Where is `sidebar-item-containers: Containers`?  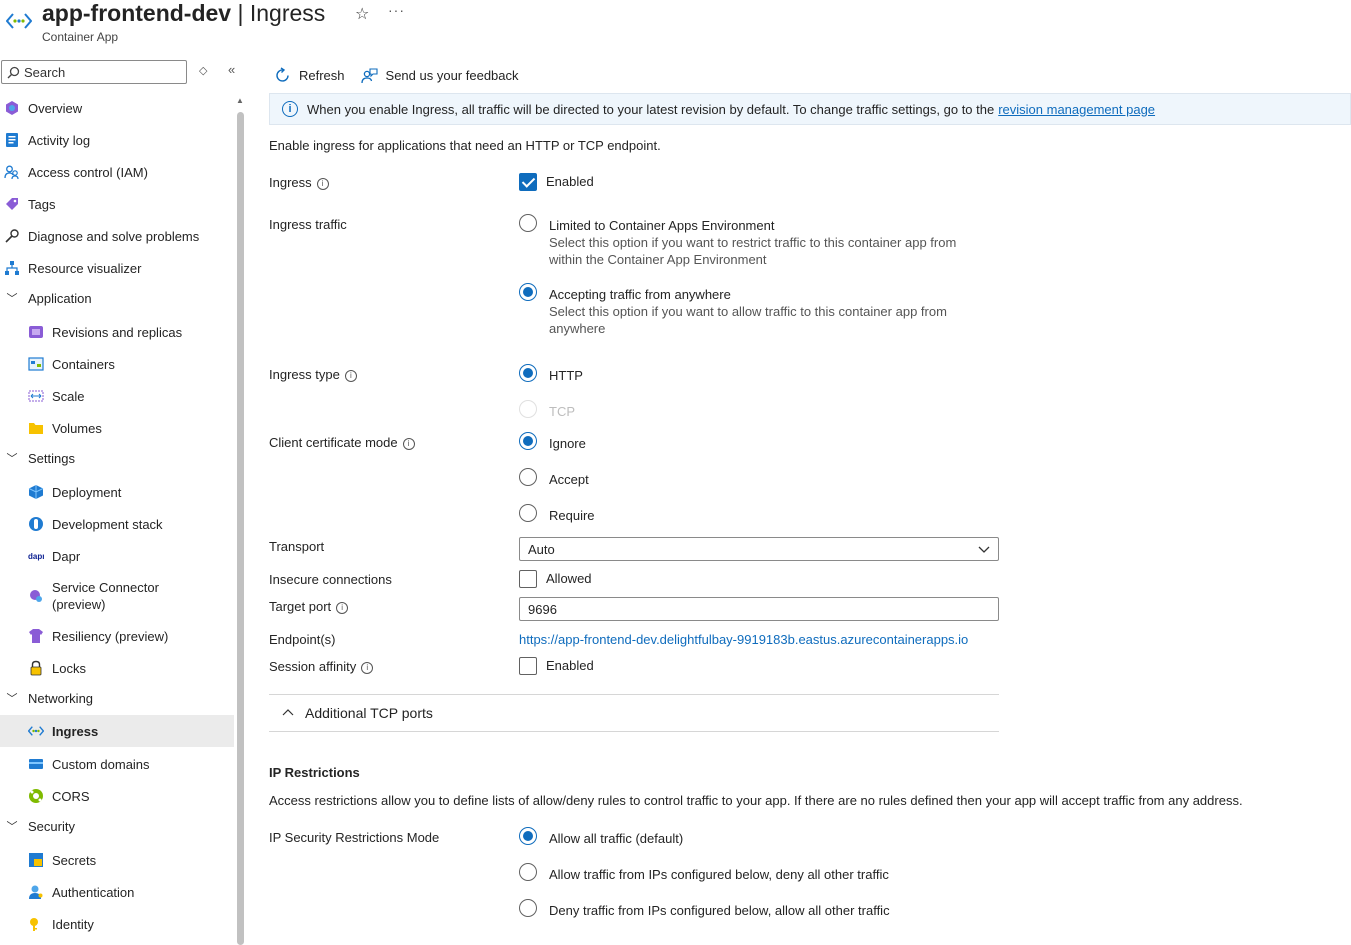 sidebar-item-containers: Containers is located at coordinates (117, 364).